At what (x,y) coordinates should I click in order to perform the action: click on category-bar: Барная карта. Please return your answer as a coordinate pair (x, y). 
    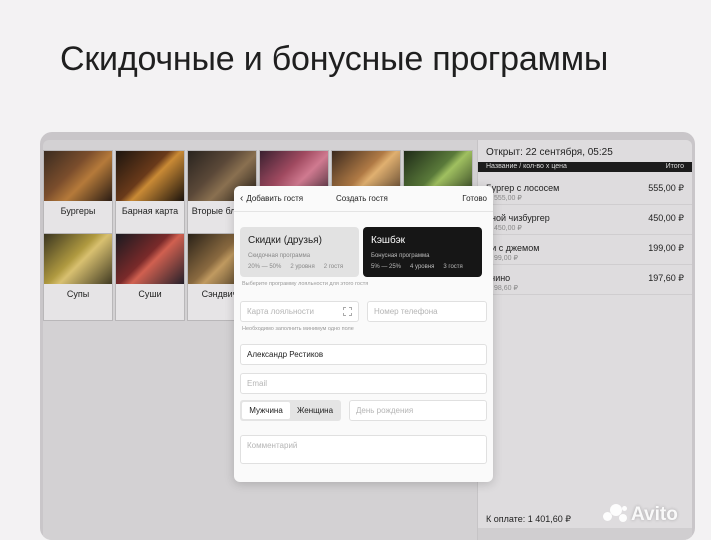
    Looking at the image, I should click on (150, 194).